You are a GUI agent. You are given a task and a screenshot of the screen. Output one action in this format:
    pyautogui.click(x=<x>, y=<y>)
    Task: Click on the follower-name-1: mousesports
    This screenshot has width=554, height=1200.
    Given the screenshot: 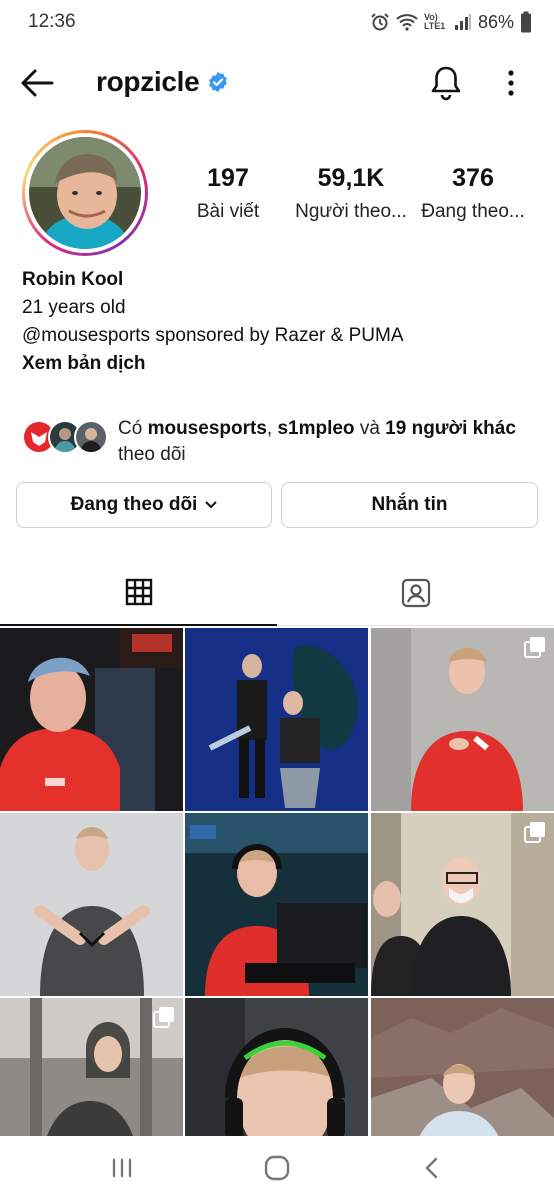 What is the action you would take?
    pyautogui.click(x=207, y=428)
    